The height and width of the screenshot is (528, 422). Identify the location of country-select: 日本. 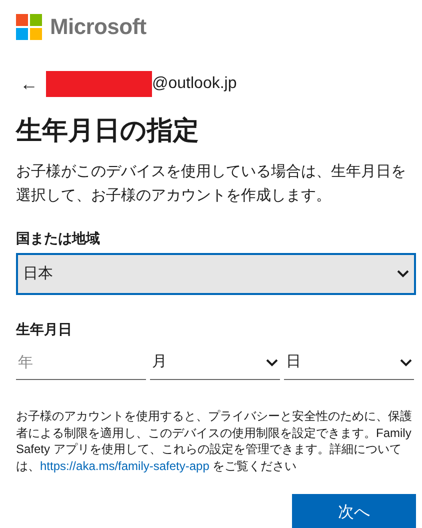
(216, 274).